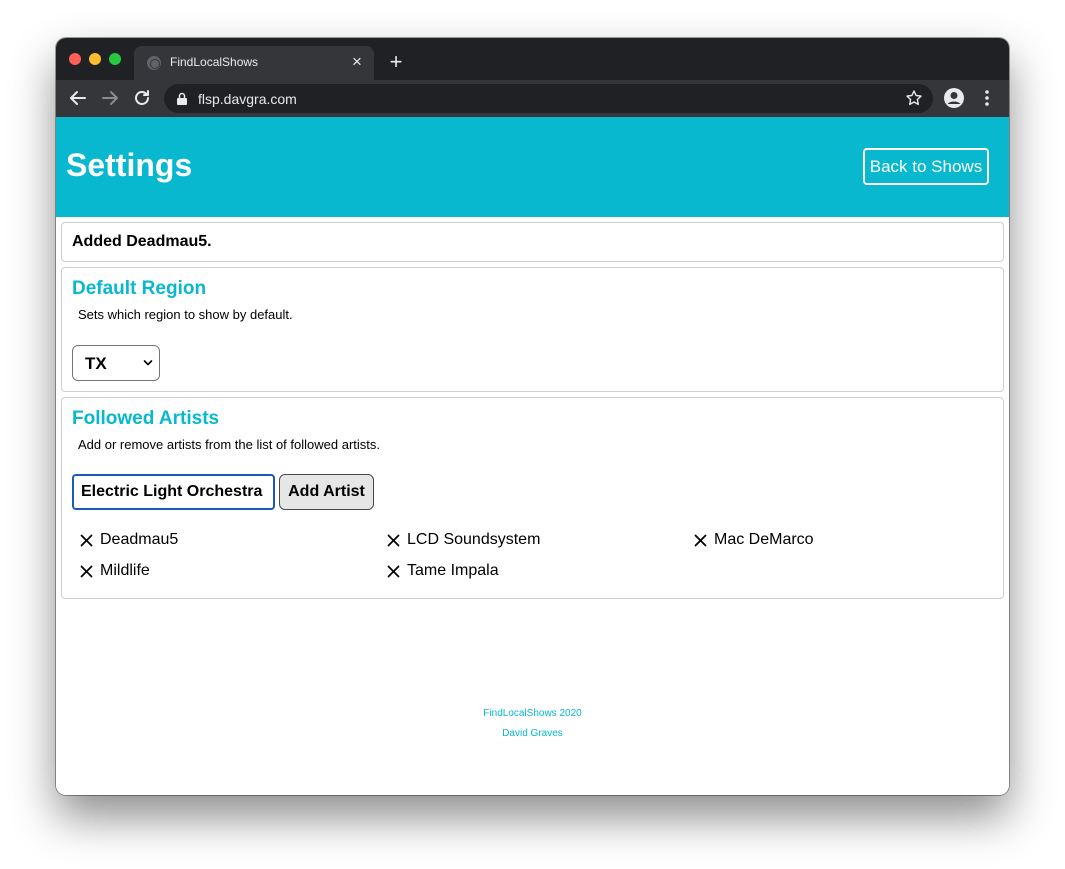 This screenshot has height=869, width=1065. What do you see at coordinates (115, 59) in the screenshot?
I see `maximize-window-button` at bounding box center [115, 59].